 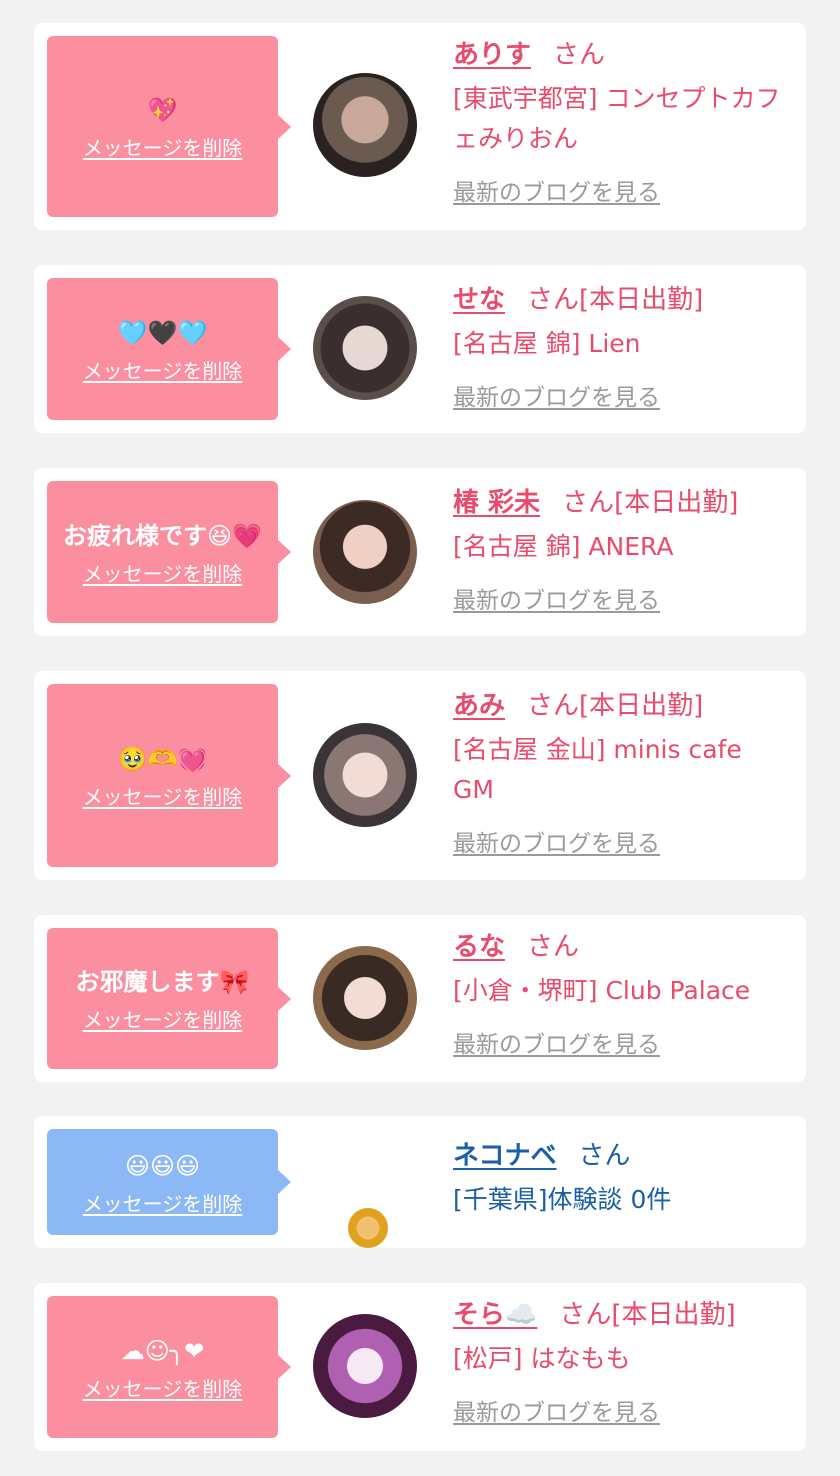 What do you see at coordinates (169, 349) in the screenshot?
I see `message-bubble: 🩵🖤🩵 メッセージを削除` at bounding box center [169, 349].